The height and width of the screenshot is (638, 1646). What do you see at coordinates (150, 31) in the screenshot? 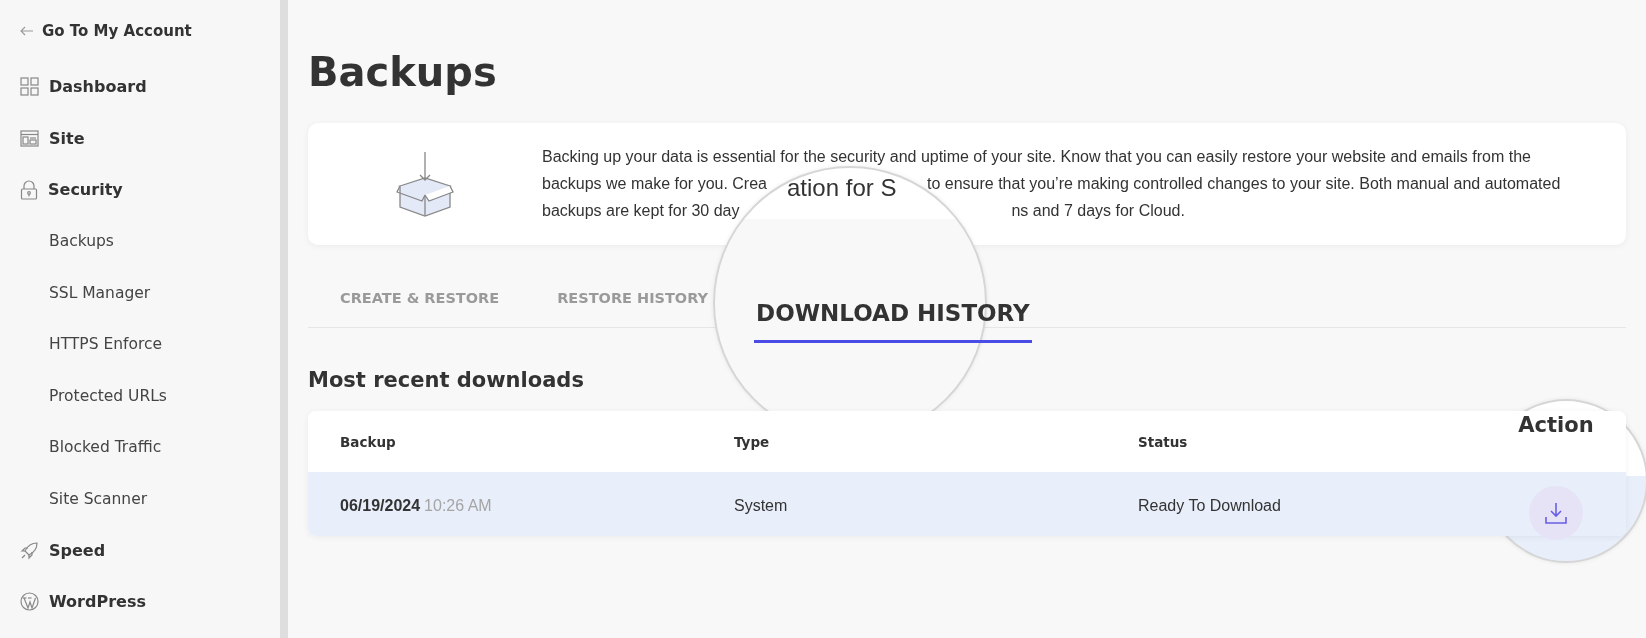
I see `go-to-my-account-link: Go To My Account` at bounding box center [150, 31].